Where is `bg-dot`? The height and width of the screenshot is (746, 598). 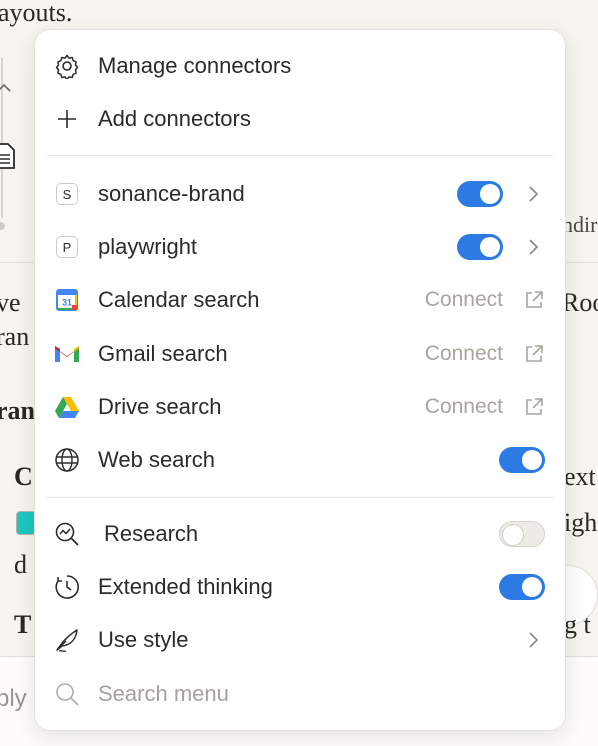 bg-dot is located at coordinates (2, 226).